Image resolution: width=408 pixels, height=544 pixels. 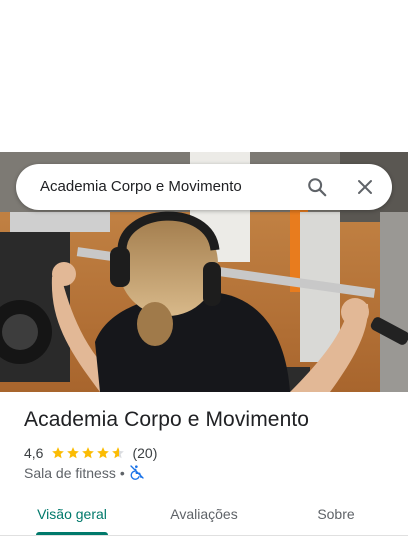 I want to click on wheelchair-not-accessible-icon, so click(x=137, y=473).